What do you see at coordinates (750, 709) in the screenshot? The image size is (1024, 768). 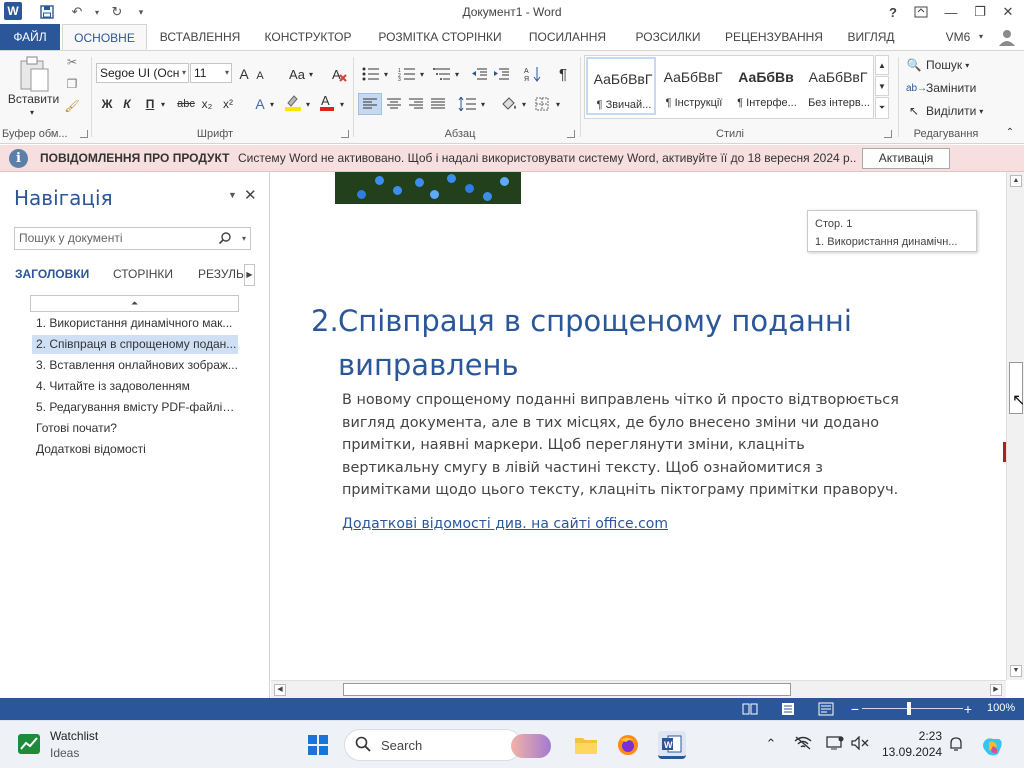 I see `read-mode-icon` at bounding box center [750, 709].